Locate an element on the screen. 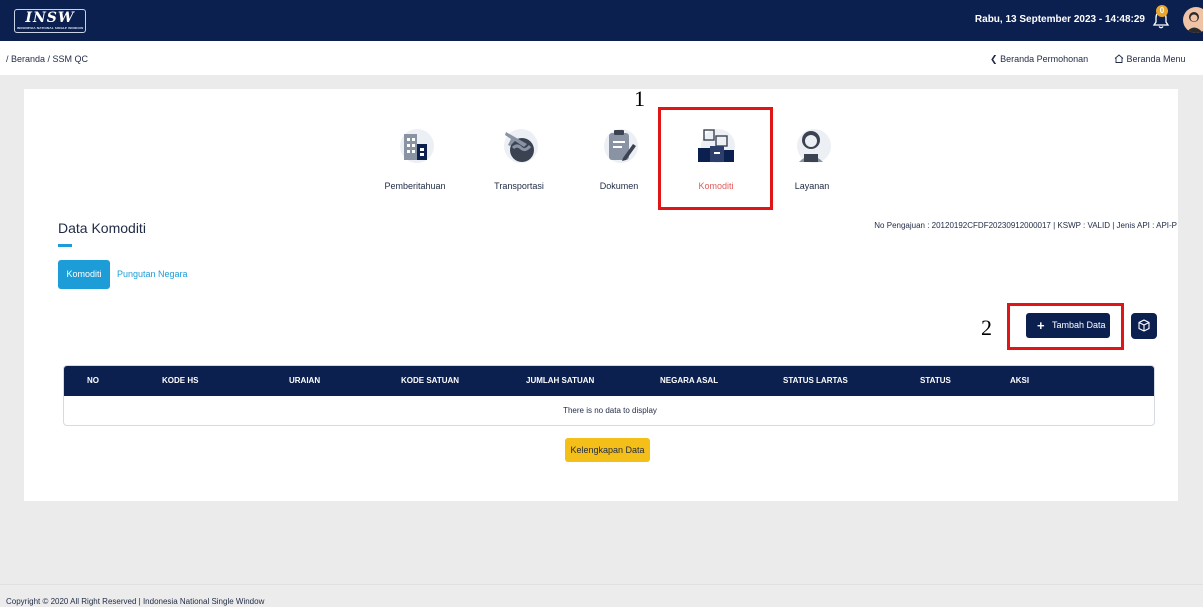 The height and width of the screenshot is (607, 1203). plus-icon: + is located at coordinates (1041, 325).